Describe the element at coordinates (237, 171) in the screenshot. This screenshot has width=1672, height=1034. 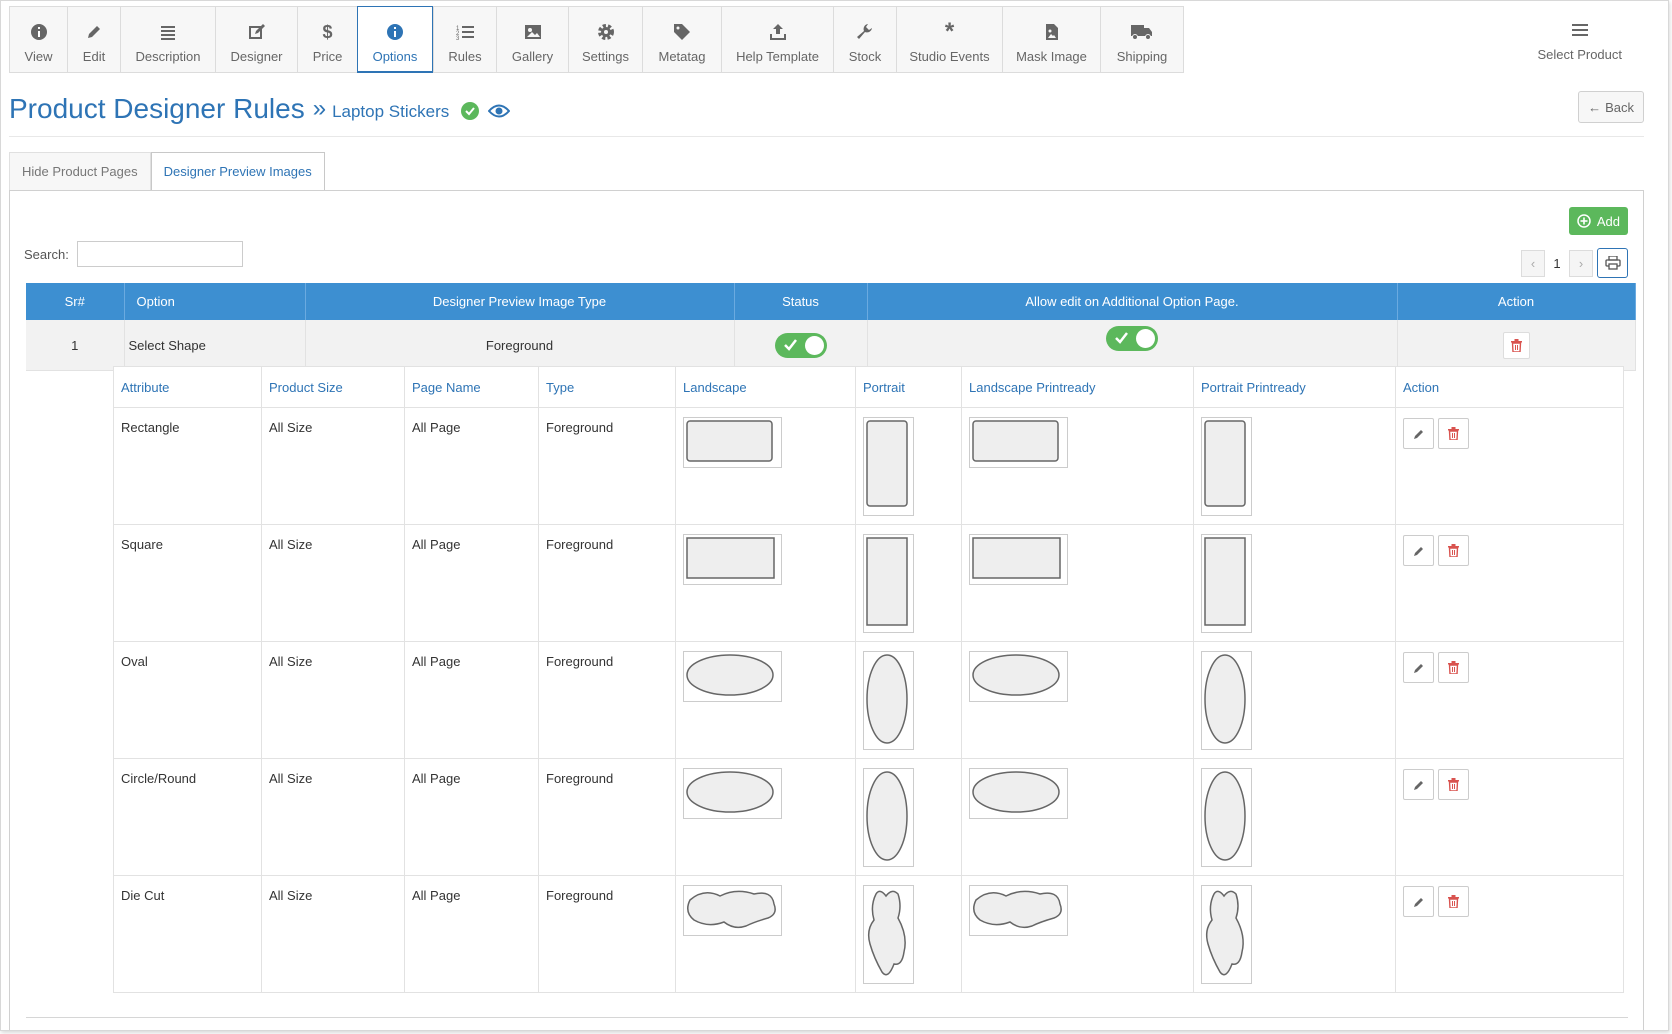
I see `tab-designer-preview-images: Designer Preview Images` at that location.